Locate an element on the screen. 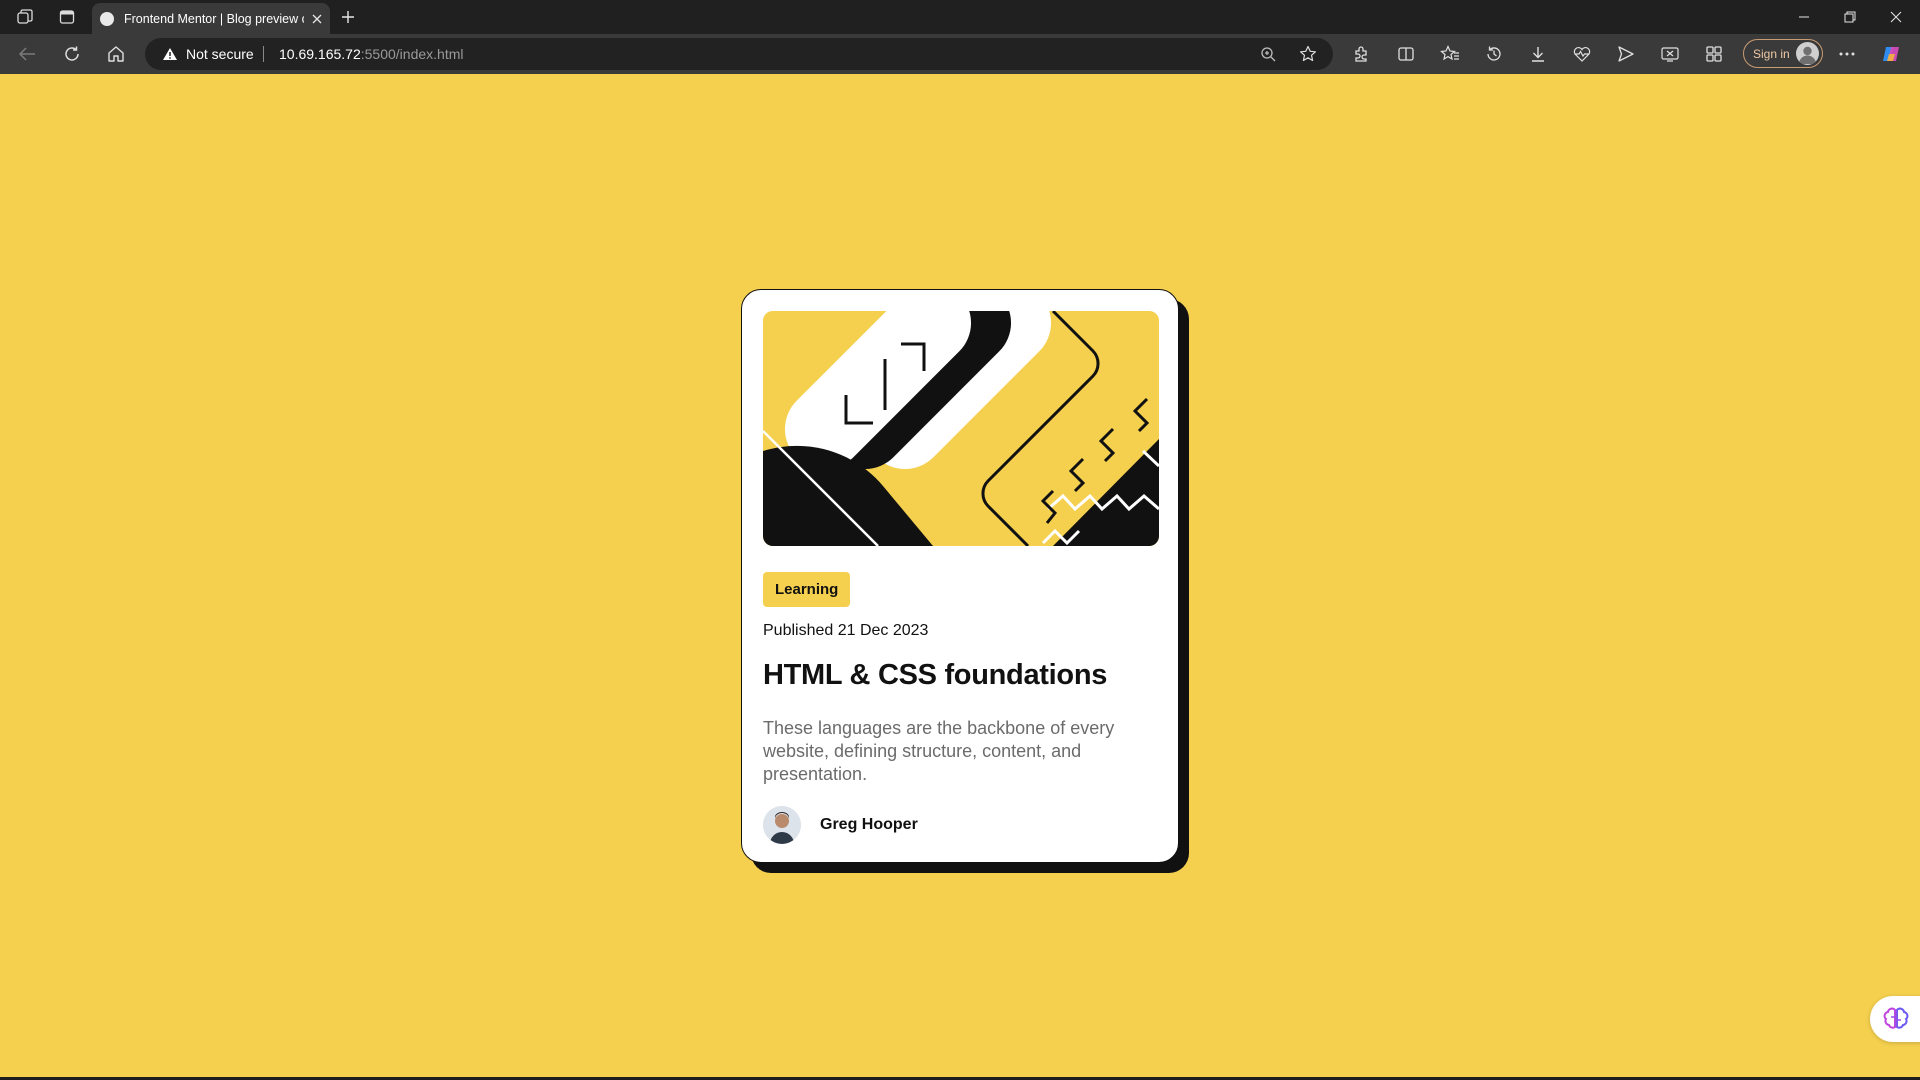  publish-date: Published 21 Dec 2023 is located at coordinates (846, 630).